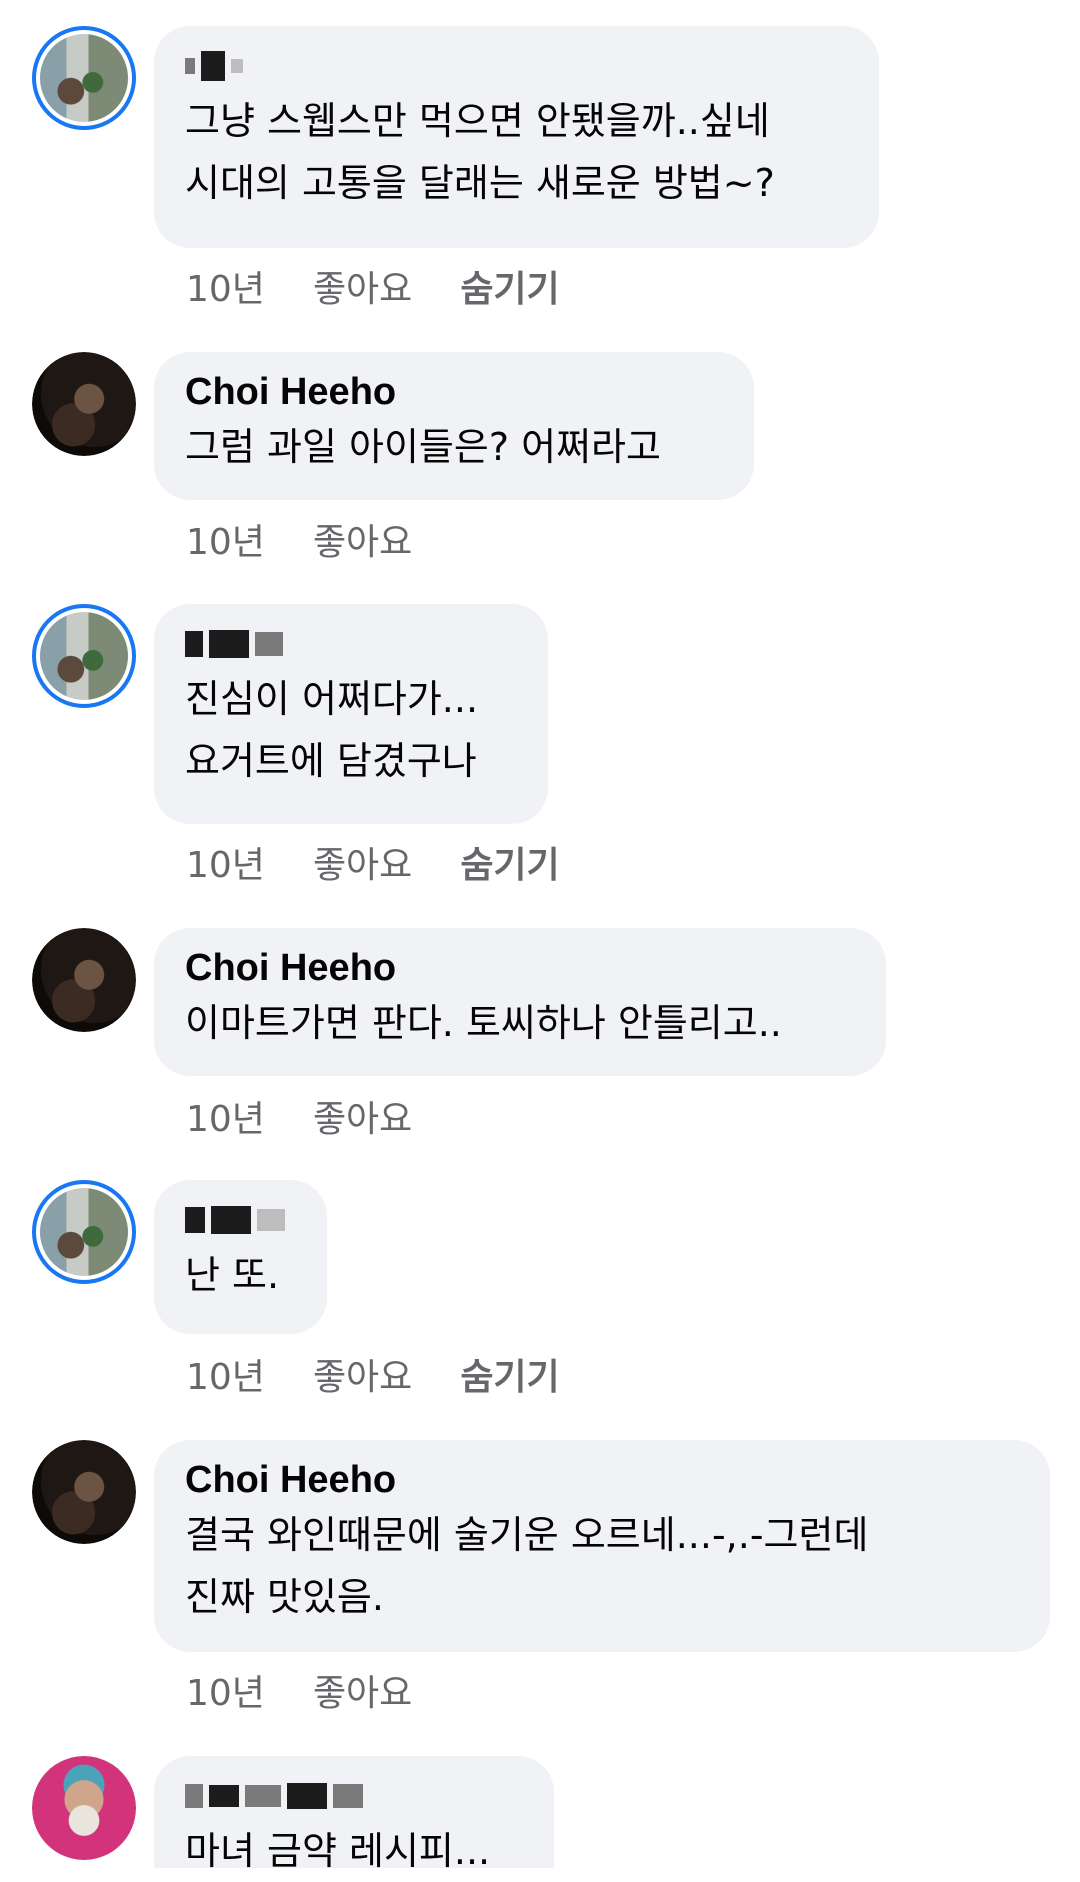 The width and height of the screenshot is (1080, 1882). I want to click on comment-text: 진심이 어쩌다가... 요거트에 담겼구나, so click(332, 730).